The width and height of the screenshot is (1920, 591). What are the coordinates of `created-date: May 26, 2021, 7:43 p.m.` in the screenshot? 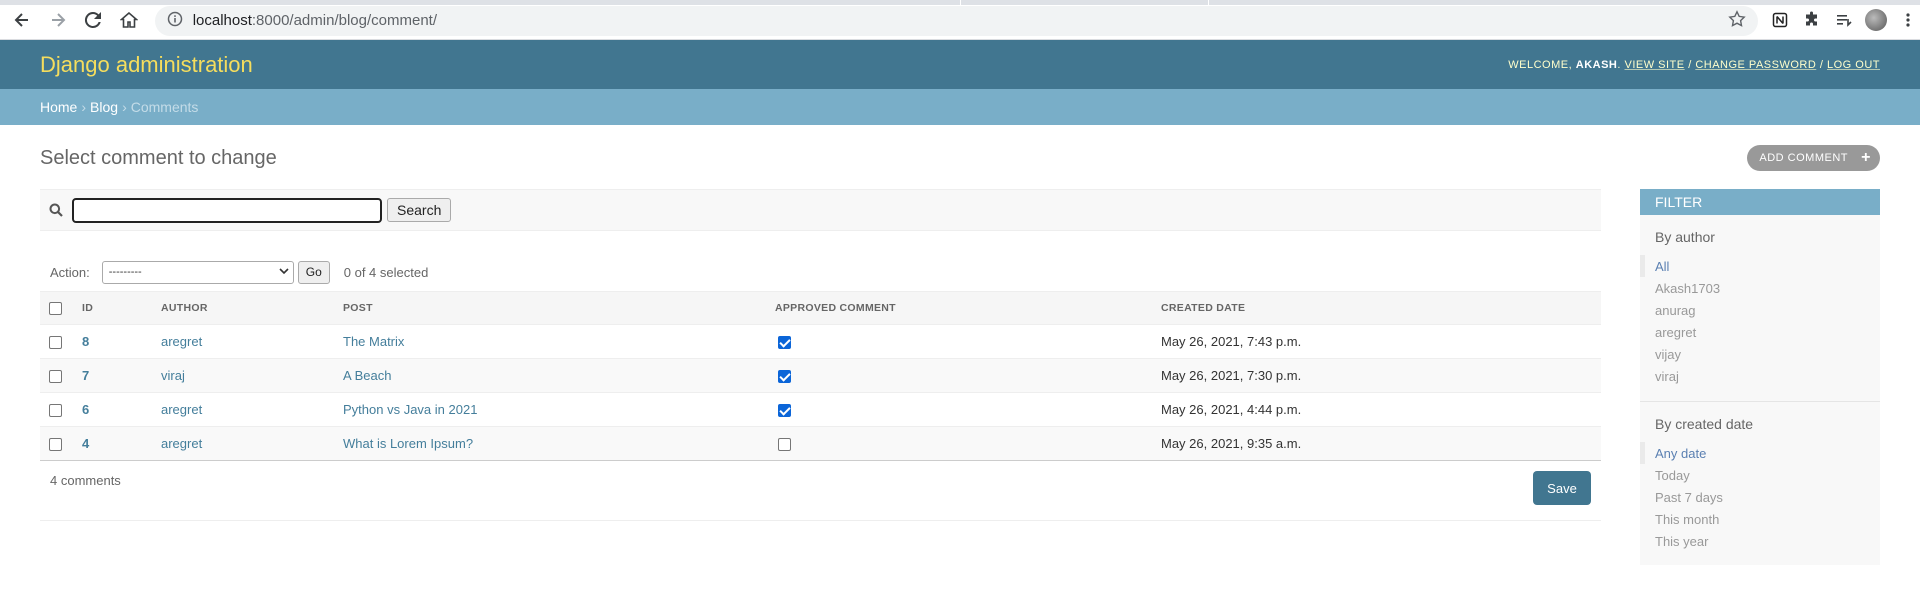 It's located at (1381, 341).